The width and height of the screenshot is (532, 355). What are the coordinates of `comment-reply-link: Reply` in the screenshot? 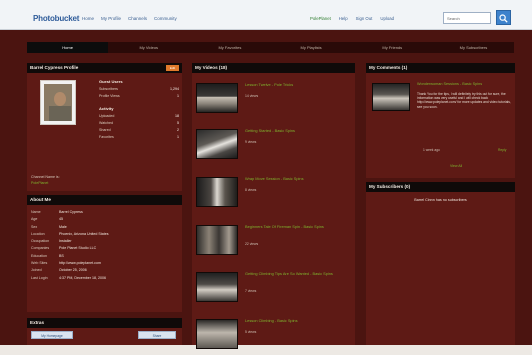 It's located at (502, 150).